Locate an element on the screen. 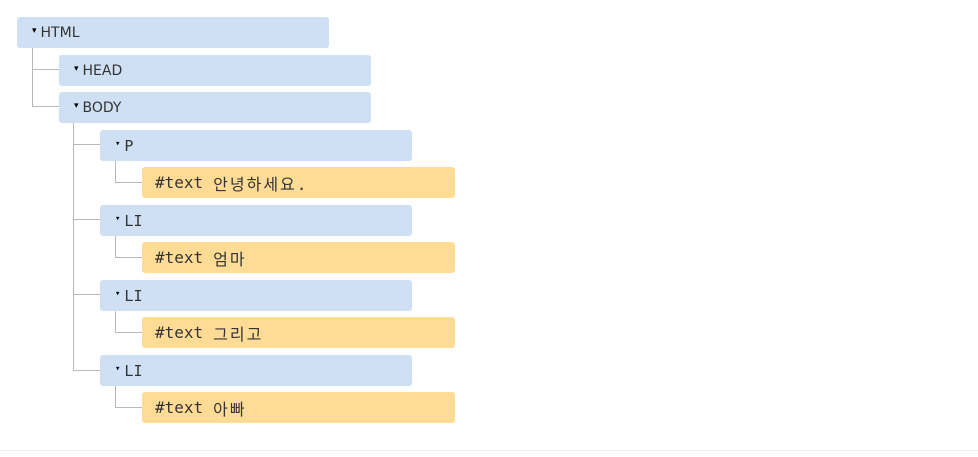  node-html-label: HTML is located at coordinates (60, 32).